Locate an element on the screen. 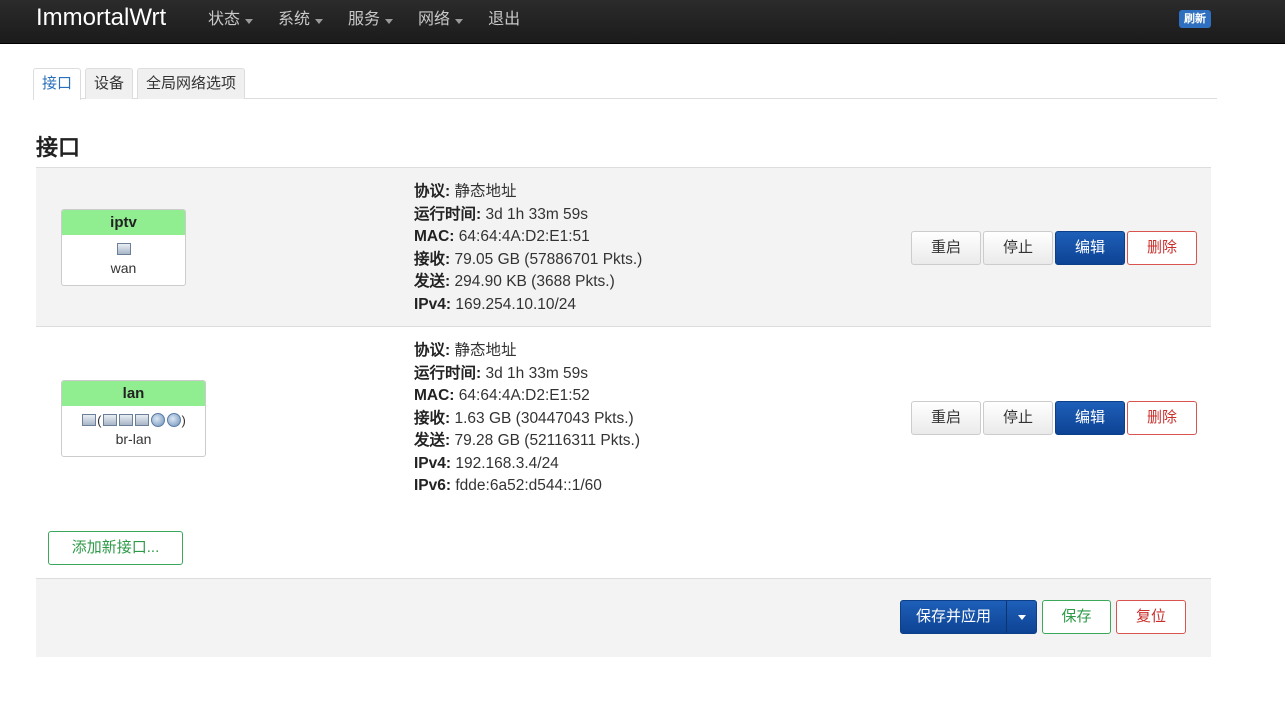 The width and height of the screenshot is (1285, 704). menu-status: 状态 is located at coordinates (231, 20).